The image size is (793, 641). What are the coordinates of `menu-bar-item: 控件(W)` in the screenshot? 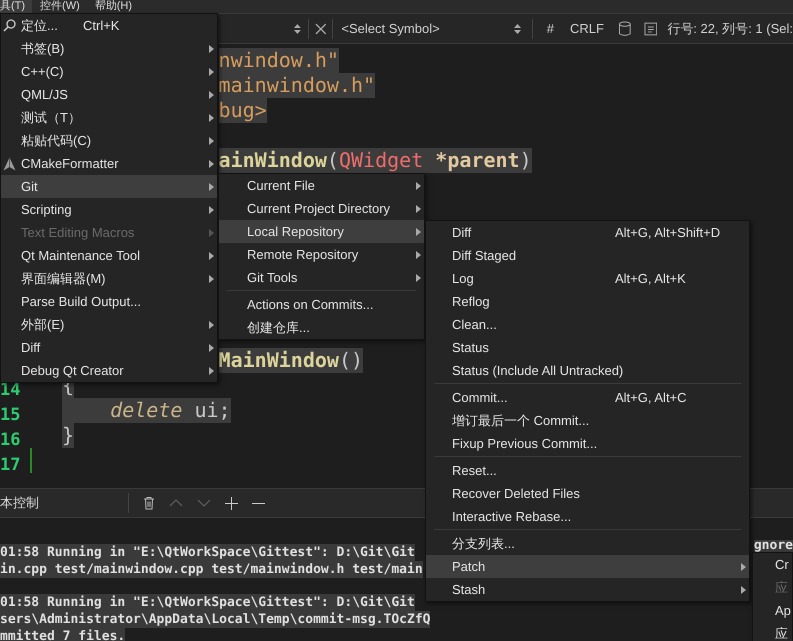 It's located at (59, 6).